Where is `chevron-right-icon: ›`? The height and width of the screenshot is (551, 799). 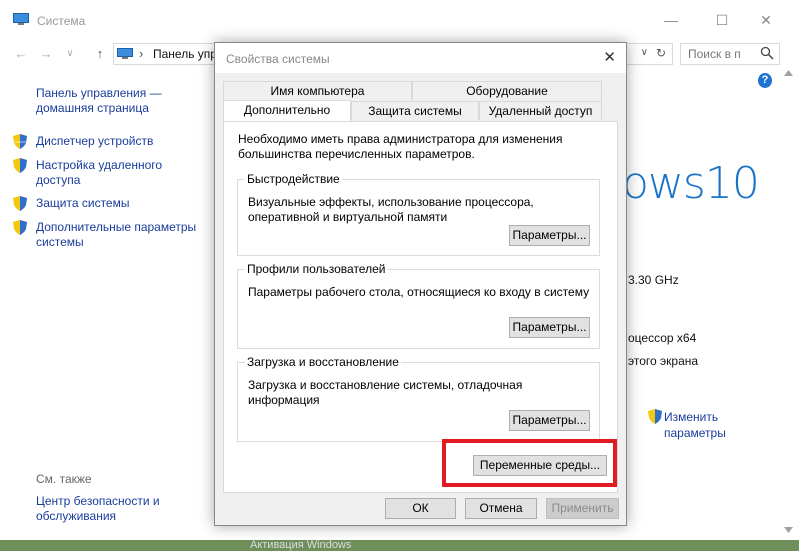
chevron-right-icon: › is located at coordinates (141, 53).